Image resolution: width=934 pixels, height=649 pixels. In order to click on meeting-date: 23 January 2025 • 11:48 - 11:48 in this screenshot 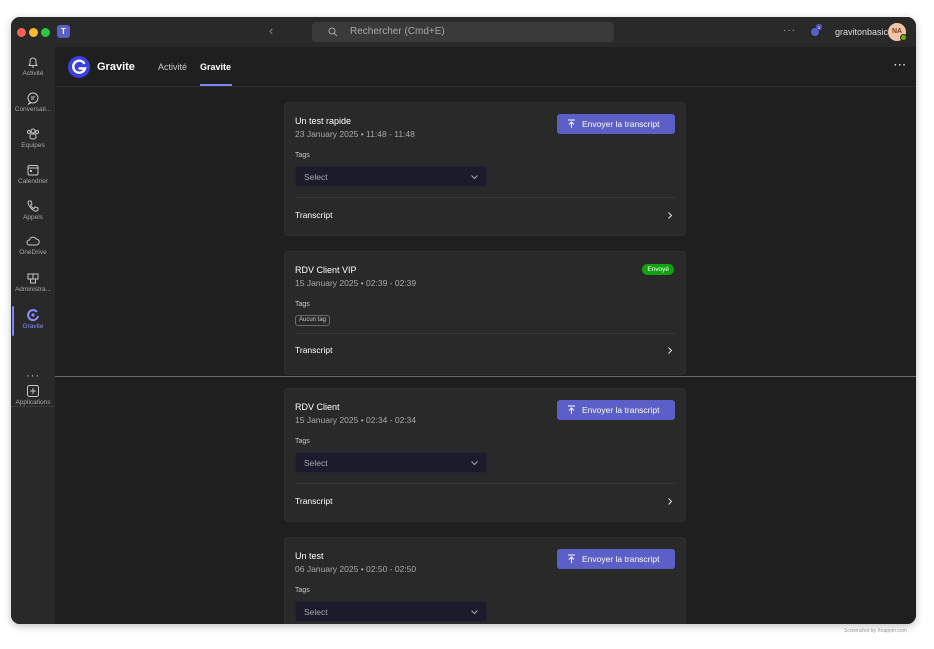, I will do `click(355, 134)`.